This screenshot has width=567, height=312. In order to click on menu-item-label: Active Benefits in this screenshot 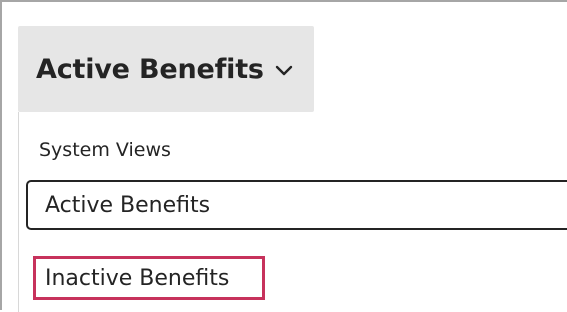, I will do `click(128, 205)`.